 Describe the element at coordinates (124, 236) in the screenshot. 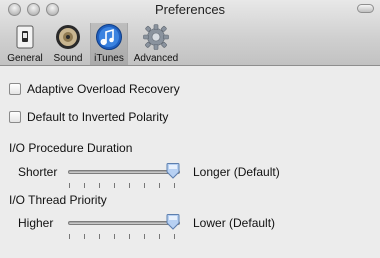

I see `priority-slider-ticks` at that location.